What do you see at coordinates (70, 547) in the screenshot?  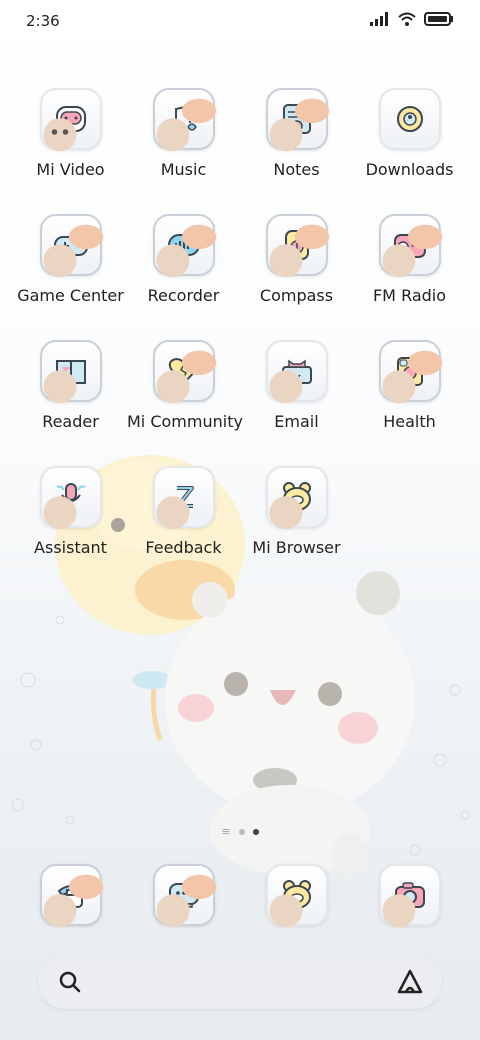 I see `app-label: Assistant` at bounding box center [70, 547].